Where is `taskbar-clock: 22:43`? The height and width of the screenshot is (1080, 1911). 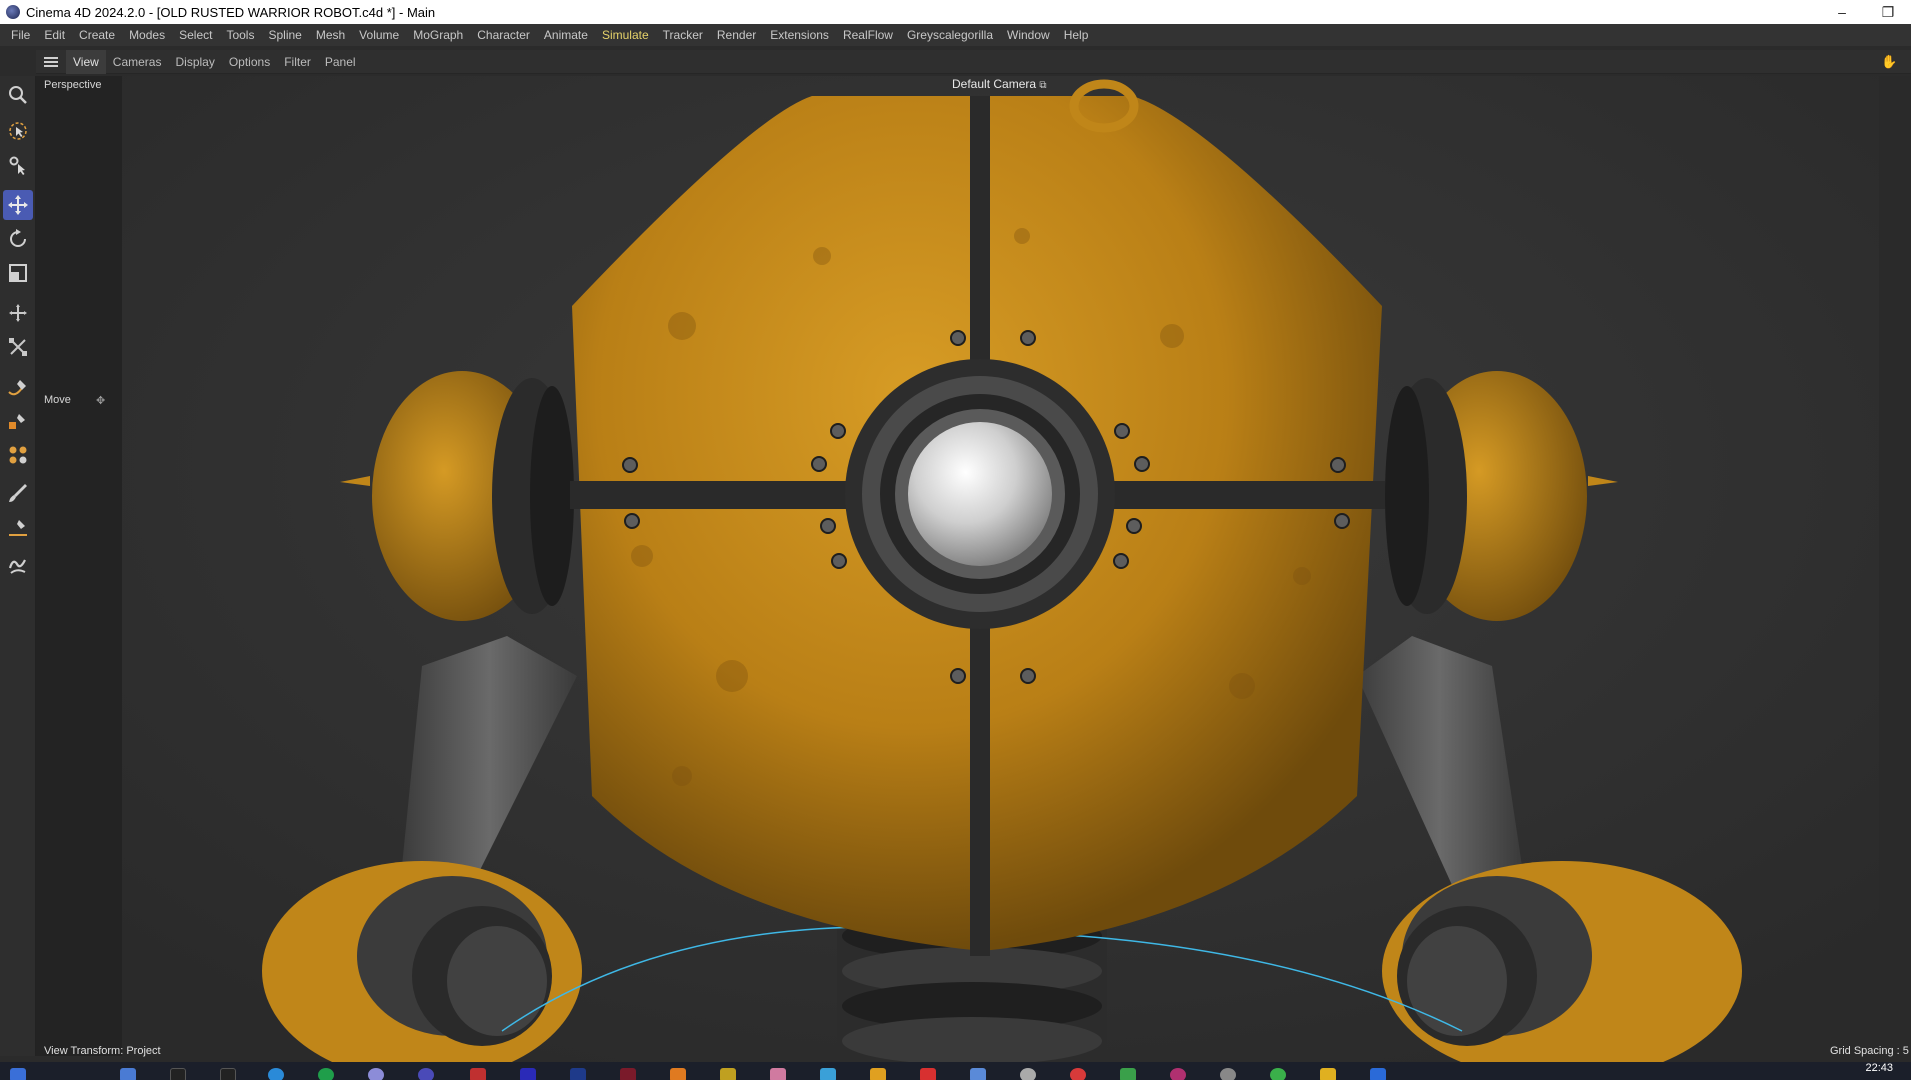
taskbar-clock: 22:43 is located at coordinates (1879, 1068).